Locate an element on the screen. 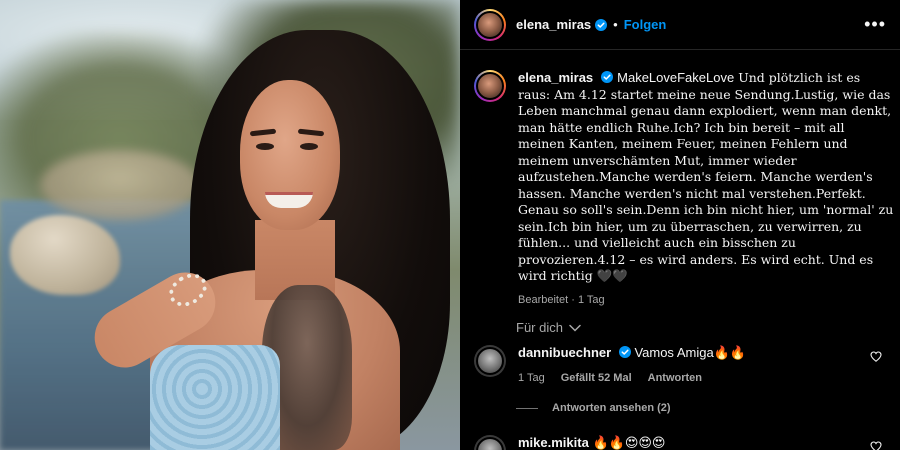  comment-filter-dropdown: Für dich is located at coordinates (548, 327).